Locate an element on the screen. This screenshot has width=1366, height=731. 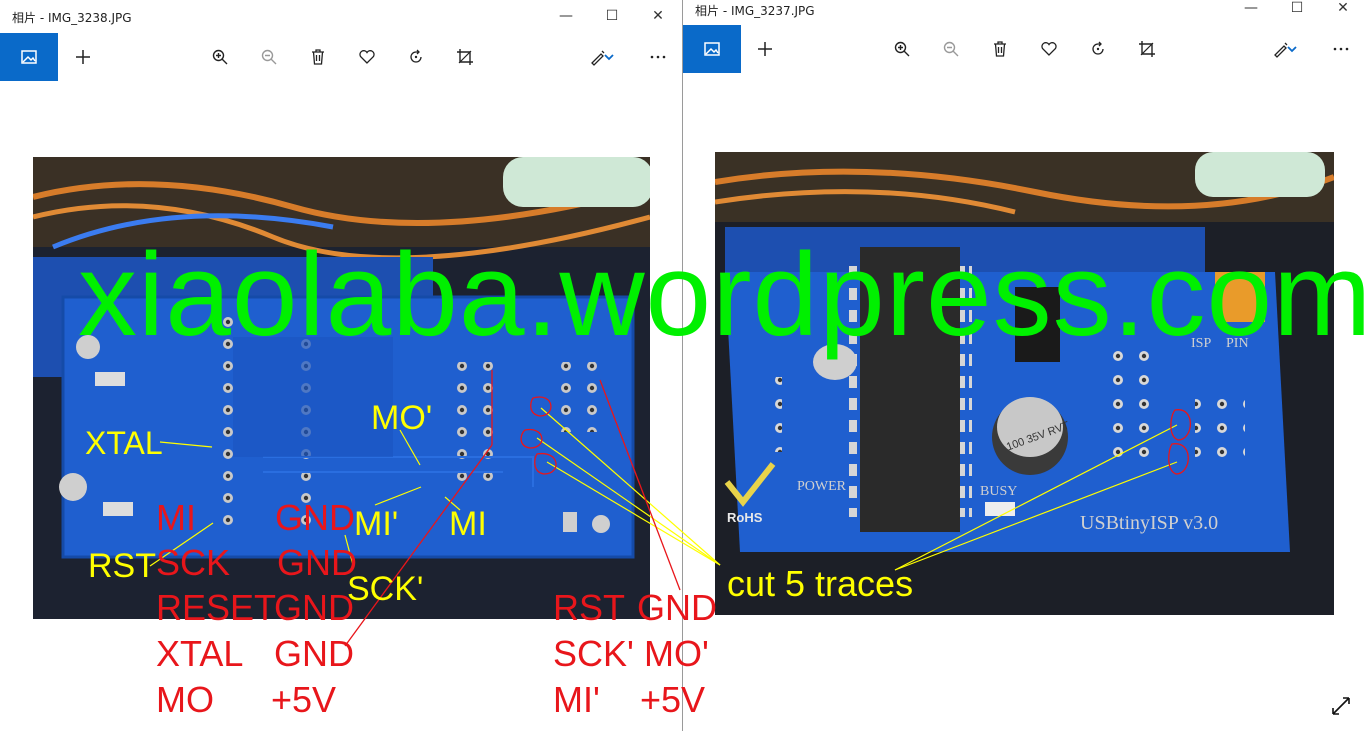
title-bar: 相片 - IMG_3238.JPG — ☐ ✕ is located at coordinates (341, 16).